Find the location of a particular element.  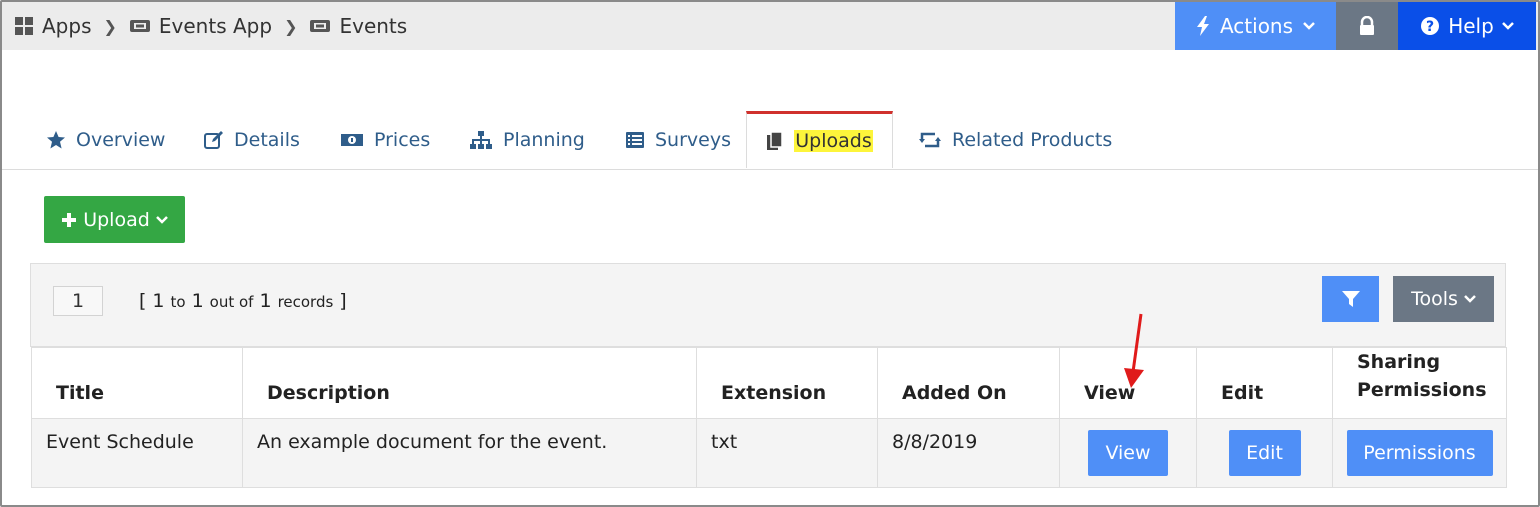

tab-uploads: Uploads is located at coordinates (819, 139).